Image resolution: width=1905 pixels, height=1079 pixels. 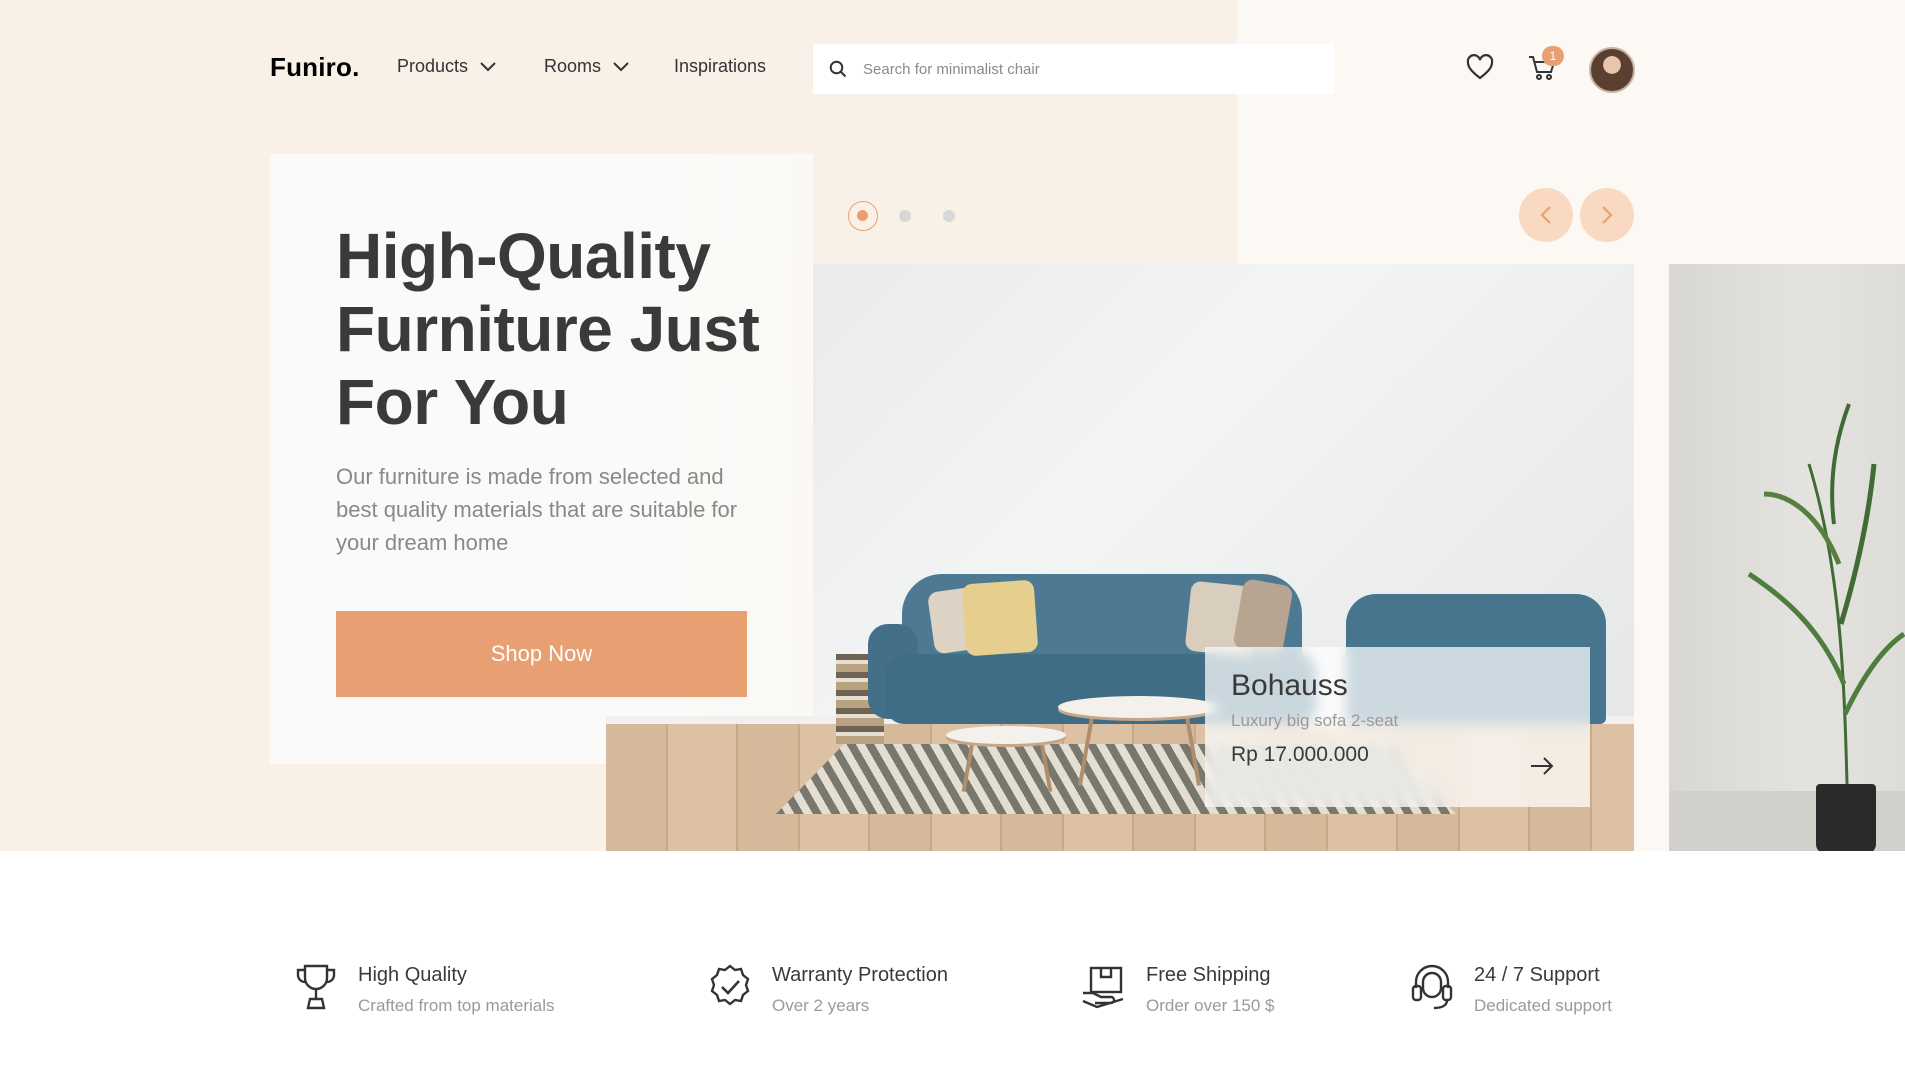 What do you see at coordinates (1826, 594) in the screenshot?
I see `plant-icon` at bounding box center [1826, 594].